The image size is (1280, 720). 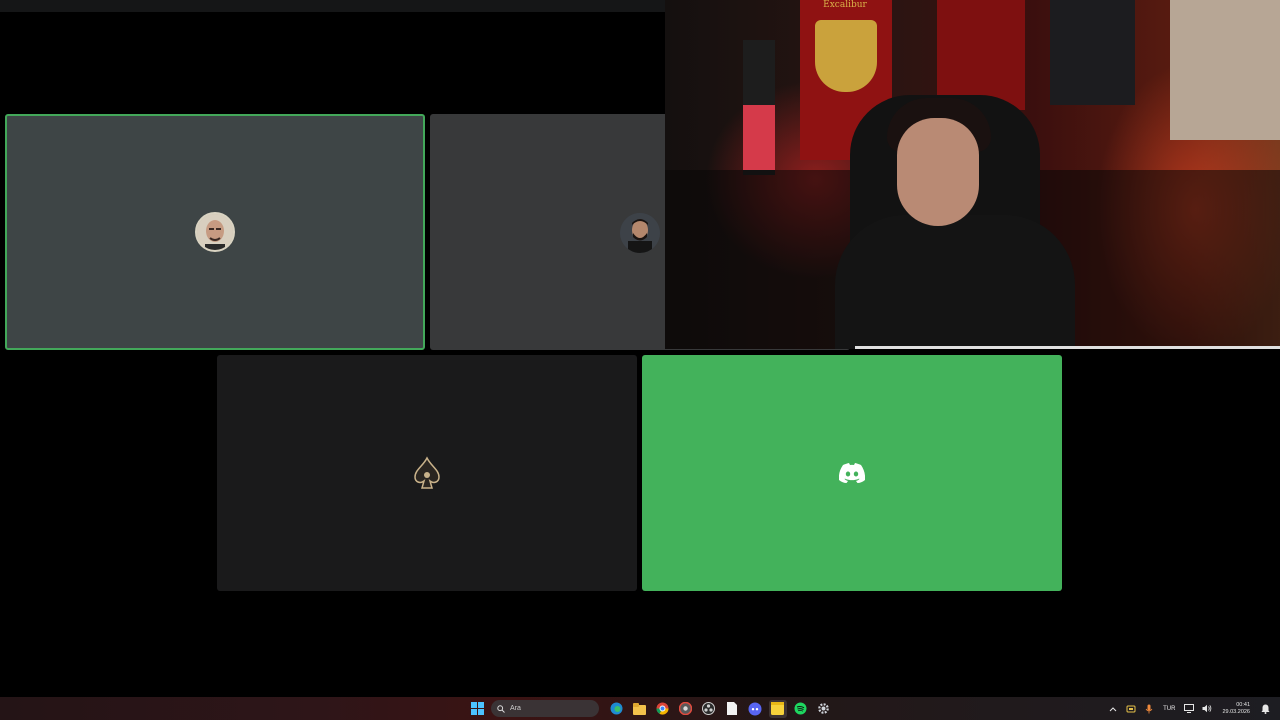 I want to click on clock-date: 29.03.2026, so click(x=1236, y=711).